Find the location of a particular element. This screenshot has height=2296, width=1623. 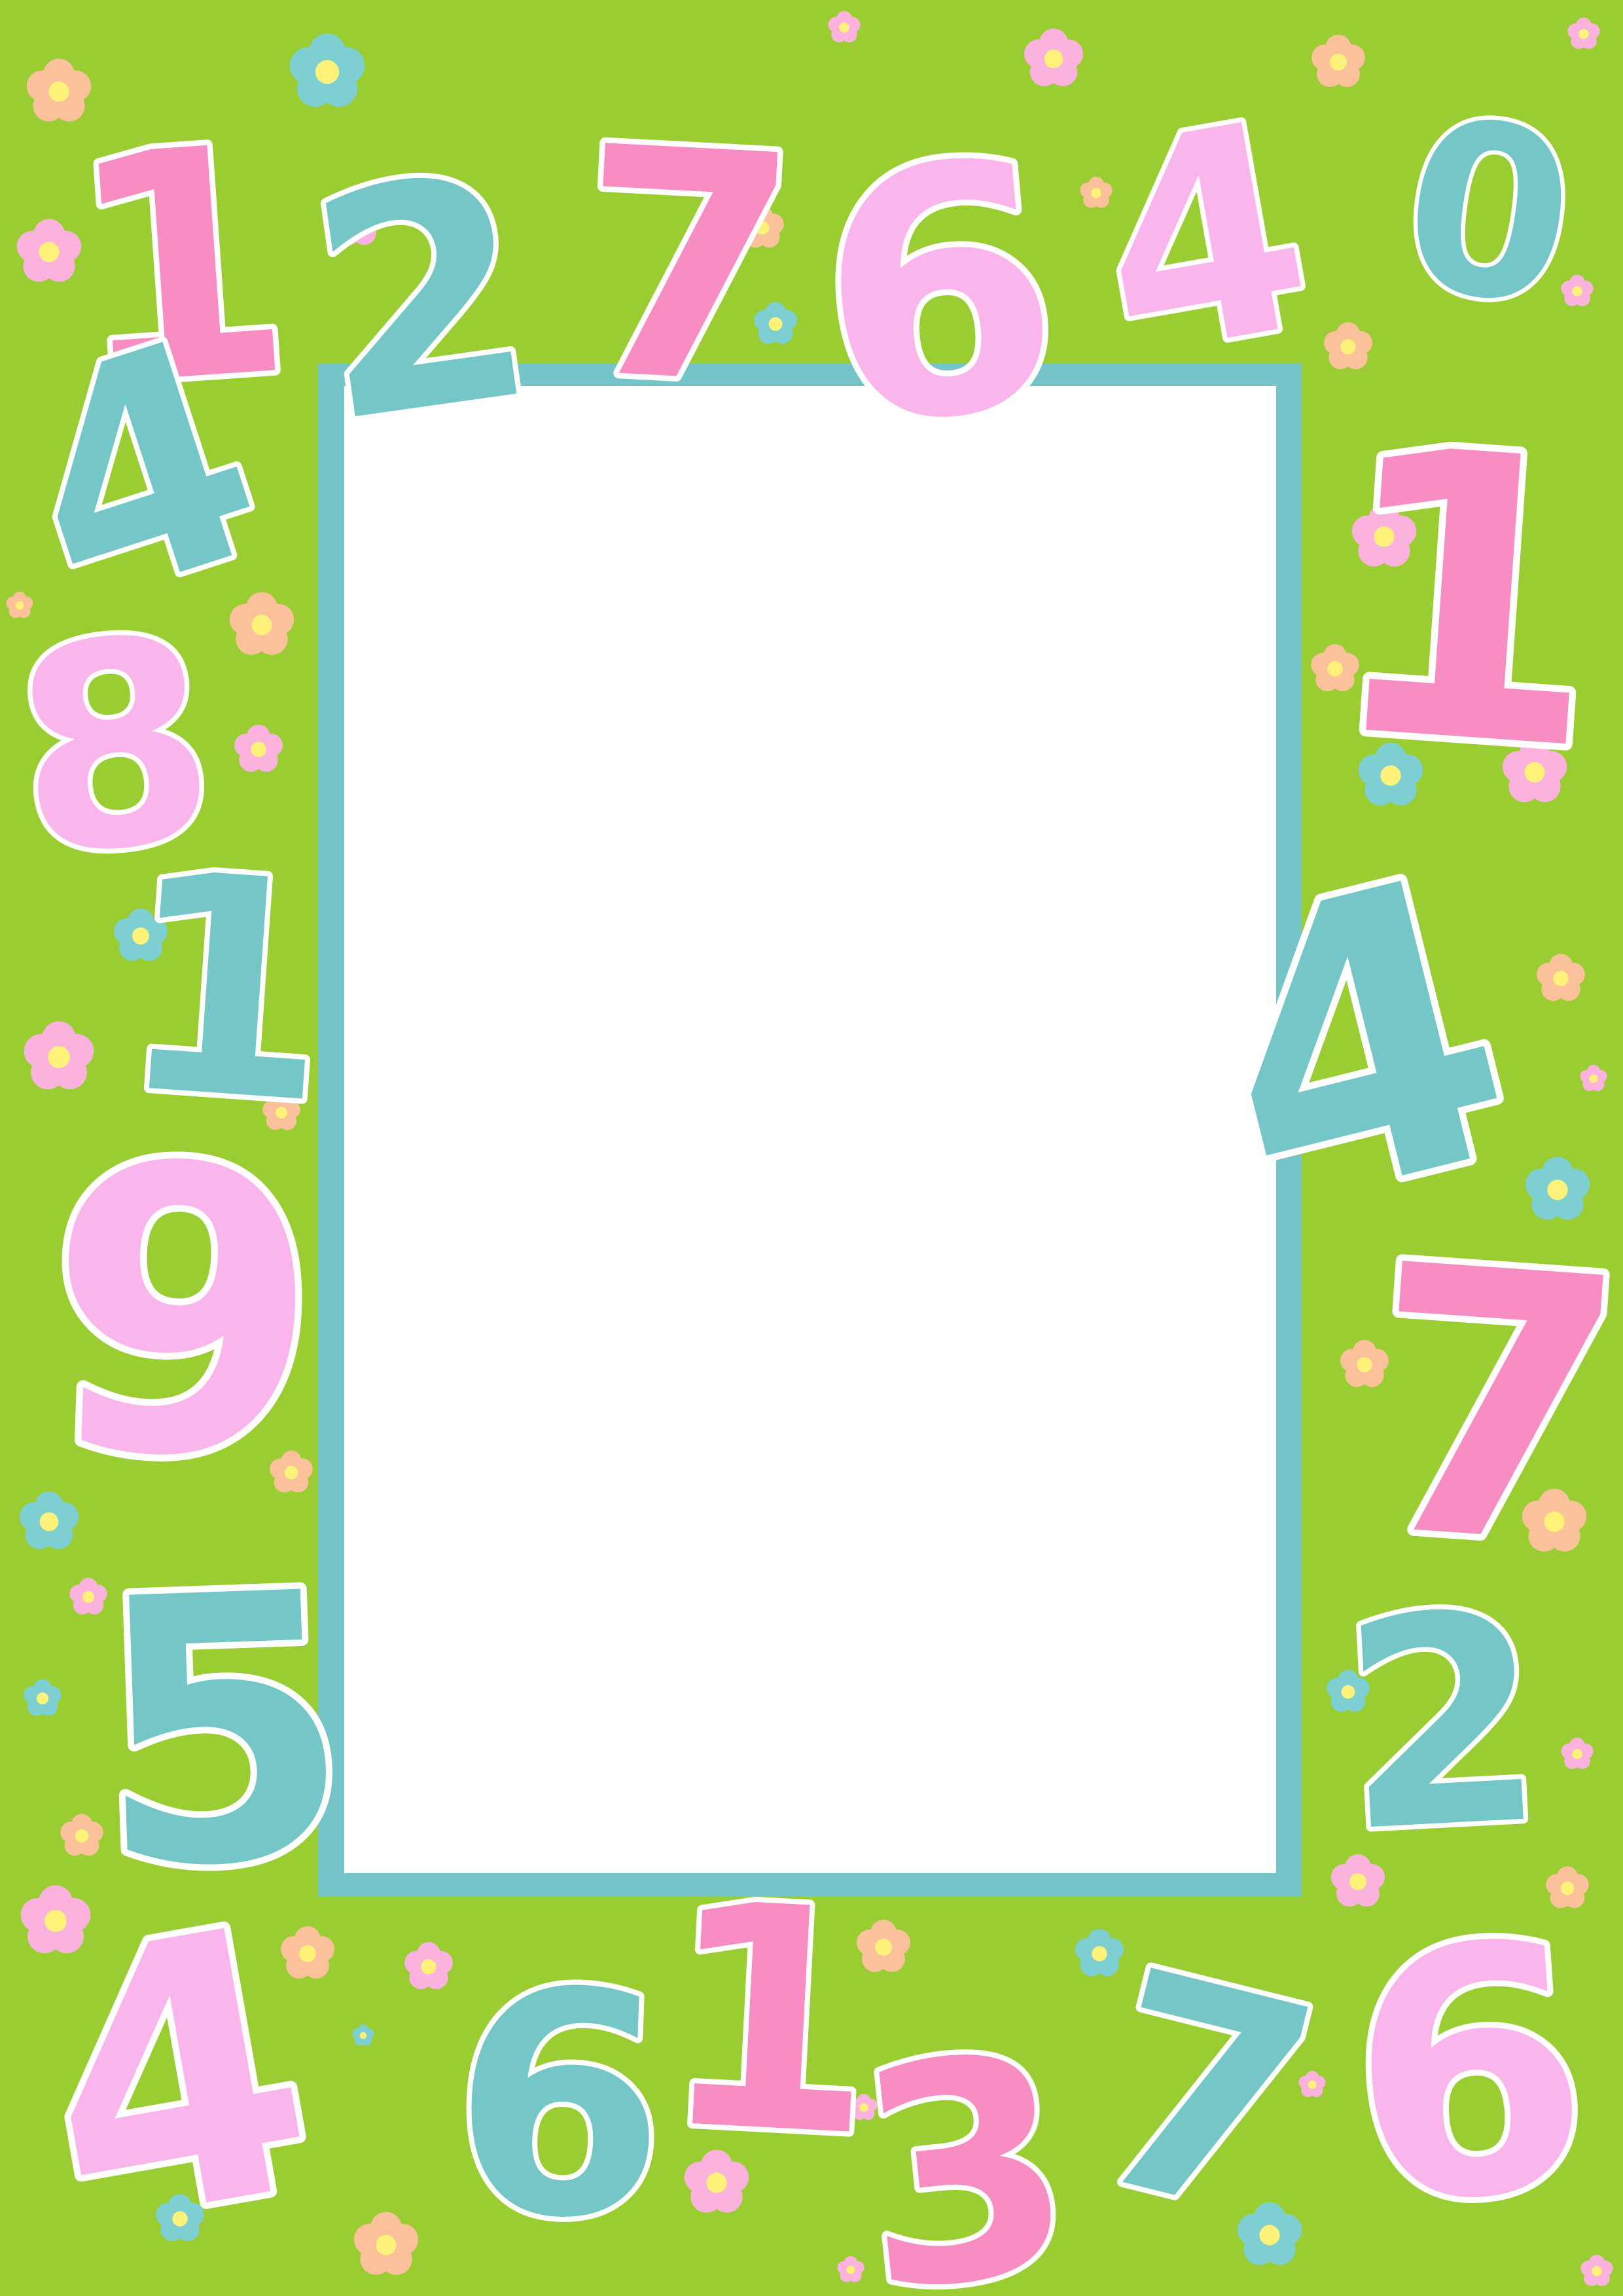

decorative-digit: 2 is located at coordinates (1443, 1723).